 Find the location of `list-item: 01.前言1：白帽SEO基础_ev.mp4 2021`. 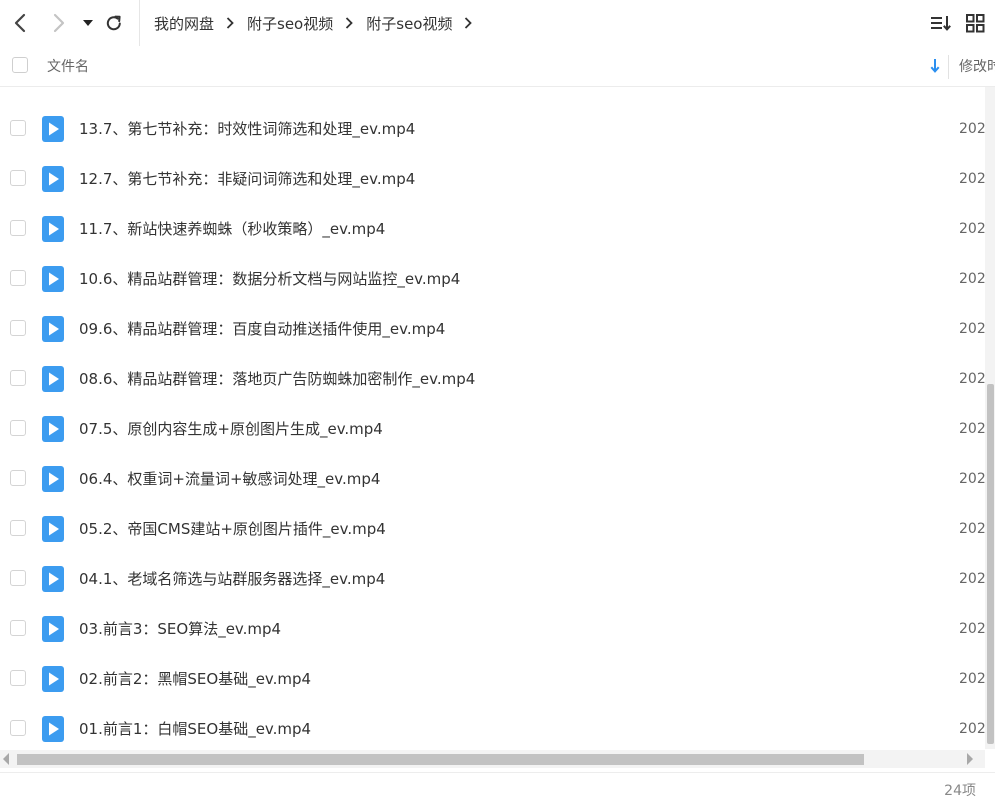

list-item: 01.前言1：白帽SEO基础_ev.mp4 2021 is located at coordinates (492, 726).